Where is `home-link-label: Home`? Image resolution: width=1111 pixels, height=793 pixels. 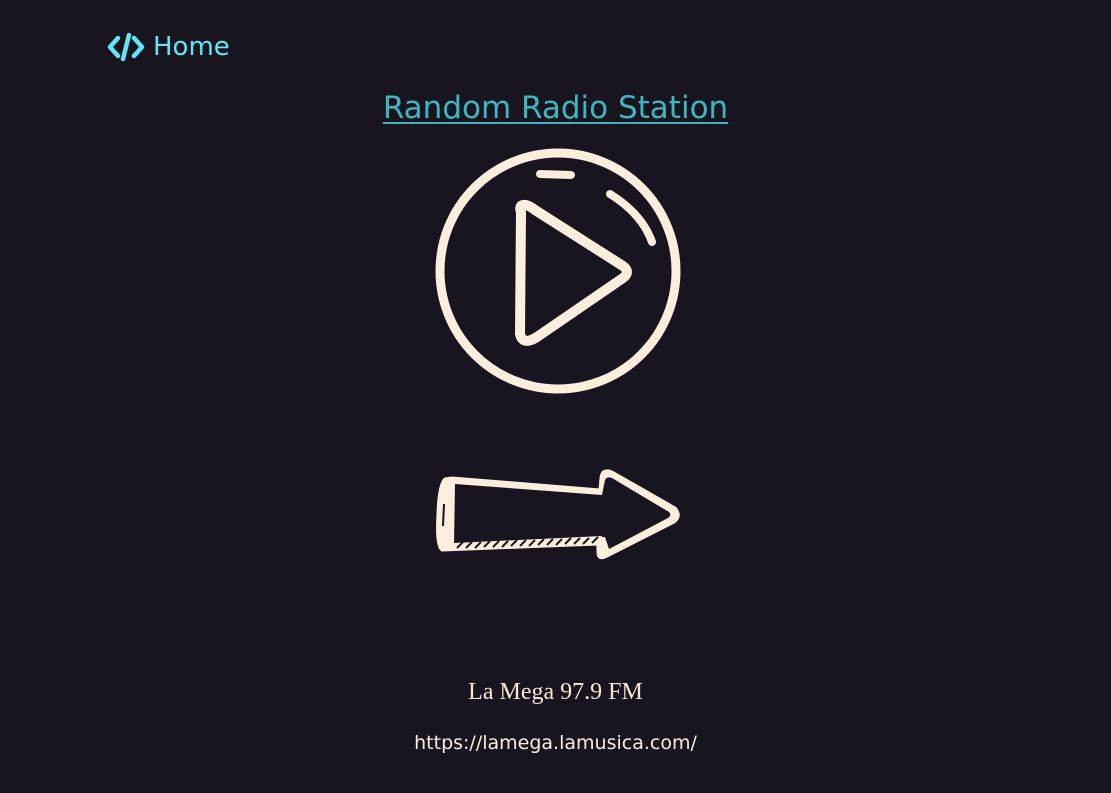
home-link-label: Home is located at coordinates (191, 47).